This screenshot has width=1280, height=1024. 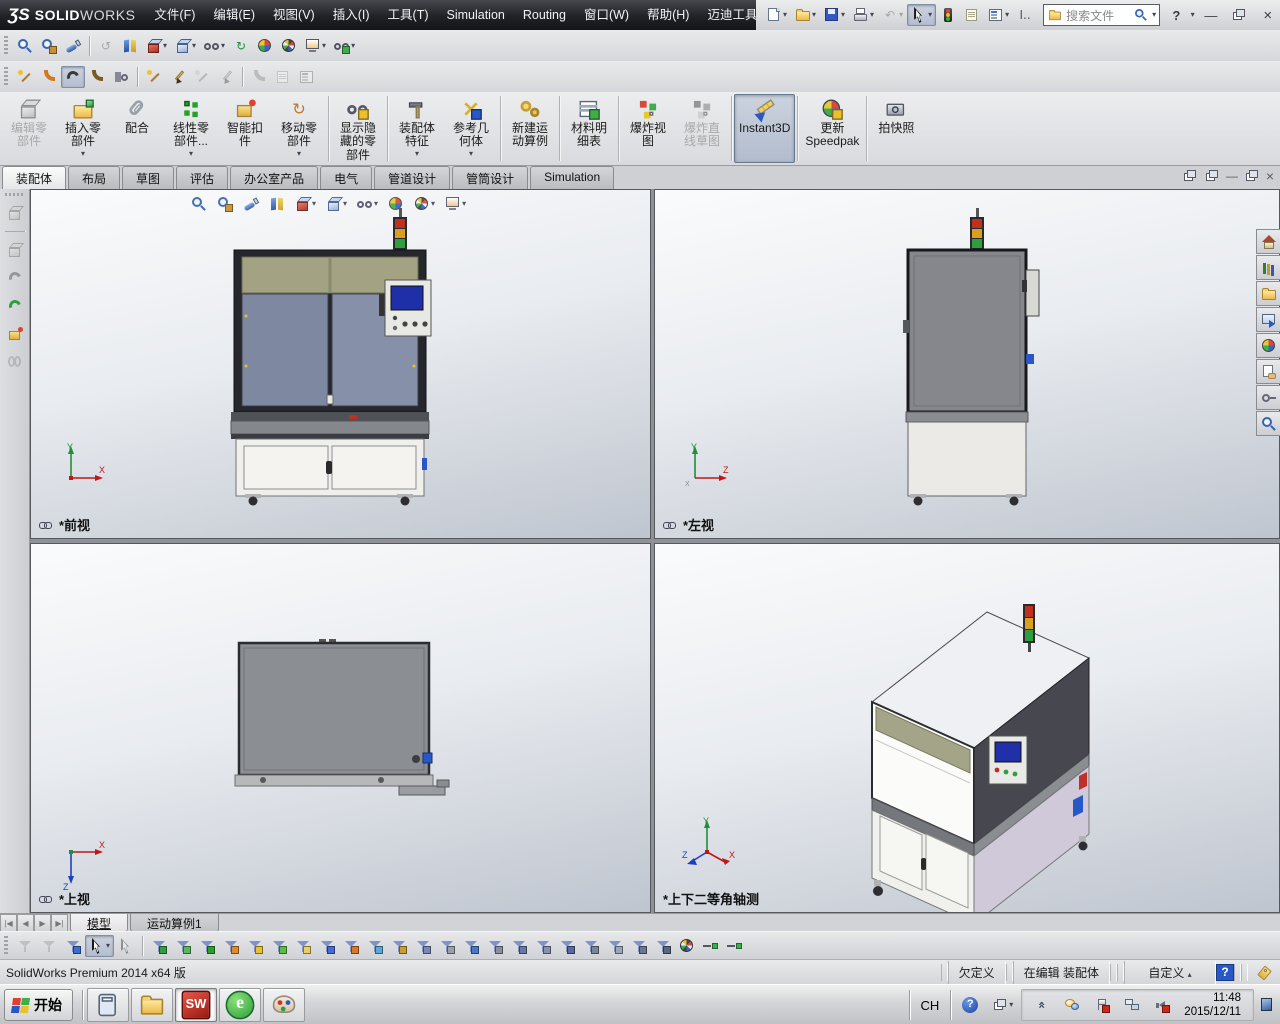 I want to click on insert-components-button: 插入零 部件 ▾, so click(x=83, y=128).